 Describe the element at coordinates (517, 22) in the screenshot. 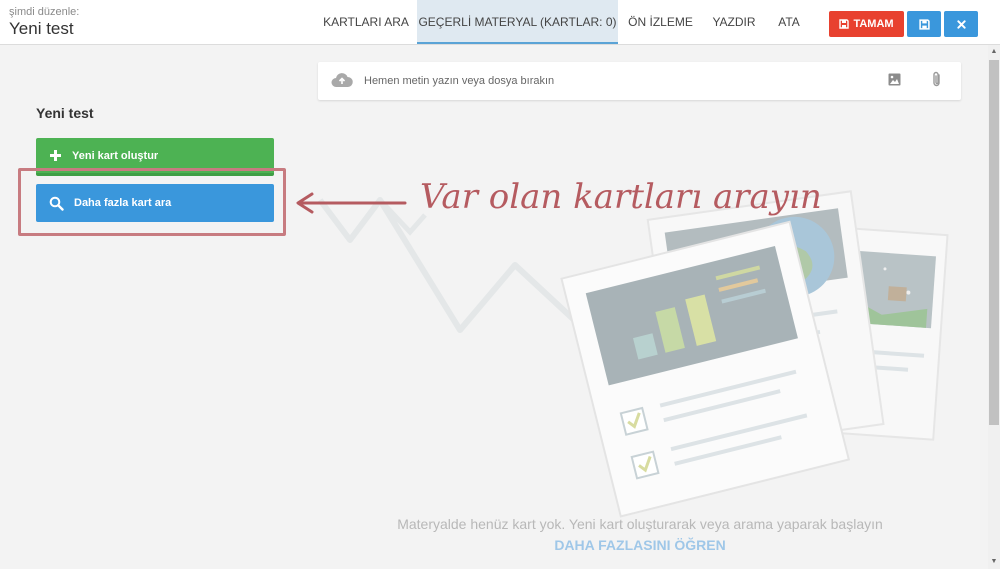

I see `tab-current-material: GEÇERLİ MATERYAL (KARTLAR: 0)` at that location.